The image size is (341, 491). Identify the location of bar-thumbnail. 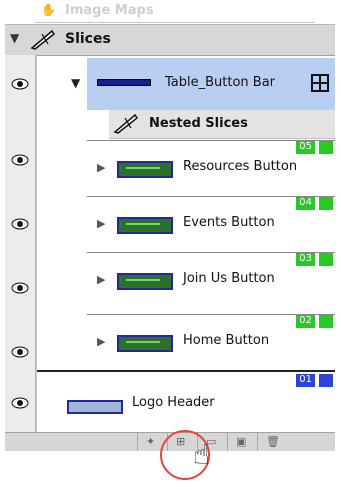
(124, 82).